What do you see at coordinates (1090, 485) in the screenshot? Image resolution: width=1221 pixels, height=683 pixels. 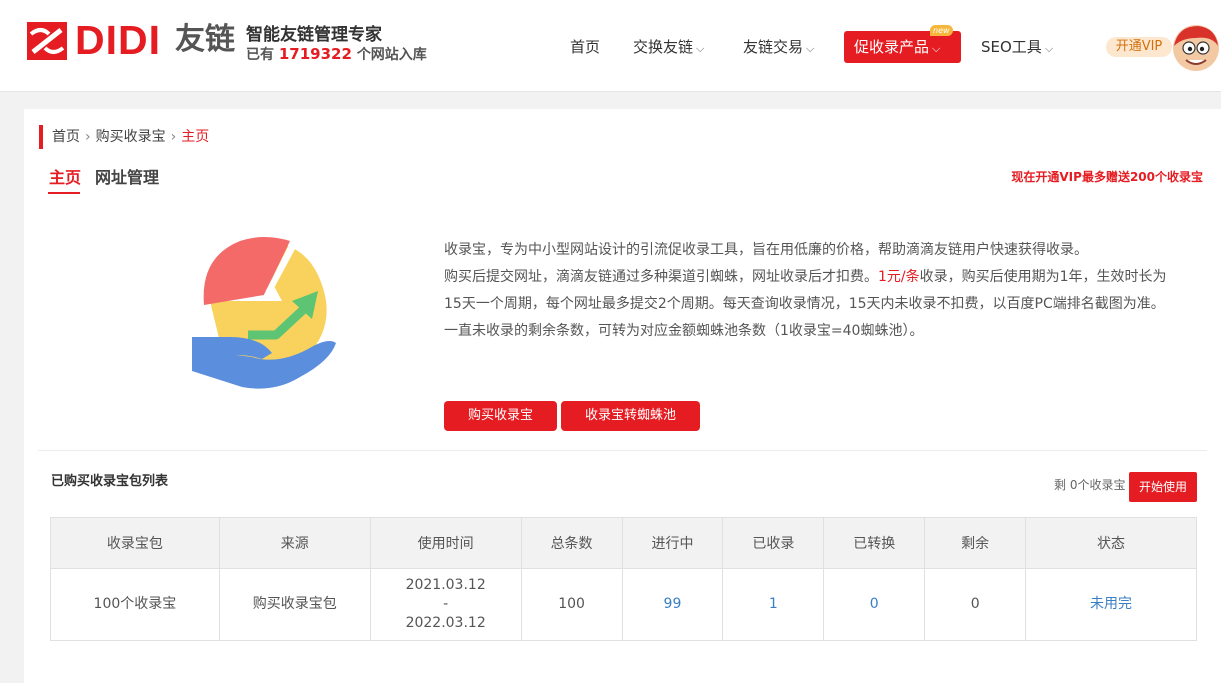 I see `remaining-count: 剩 0个收录宝` at bounding box center [1090, 485].